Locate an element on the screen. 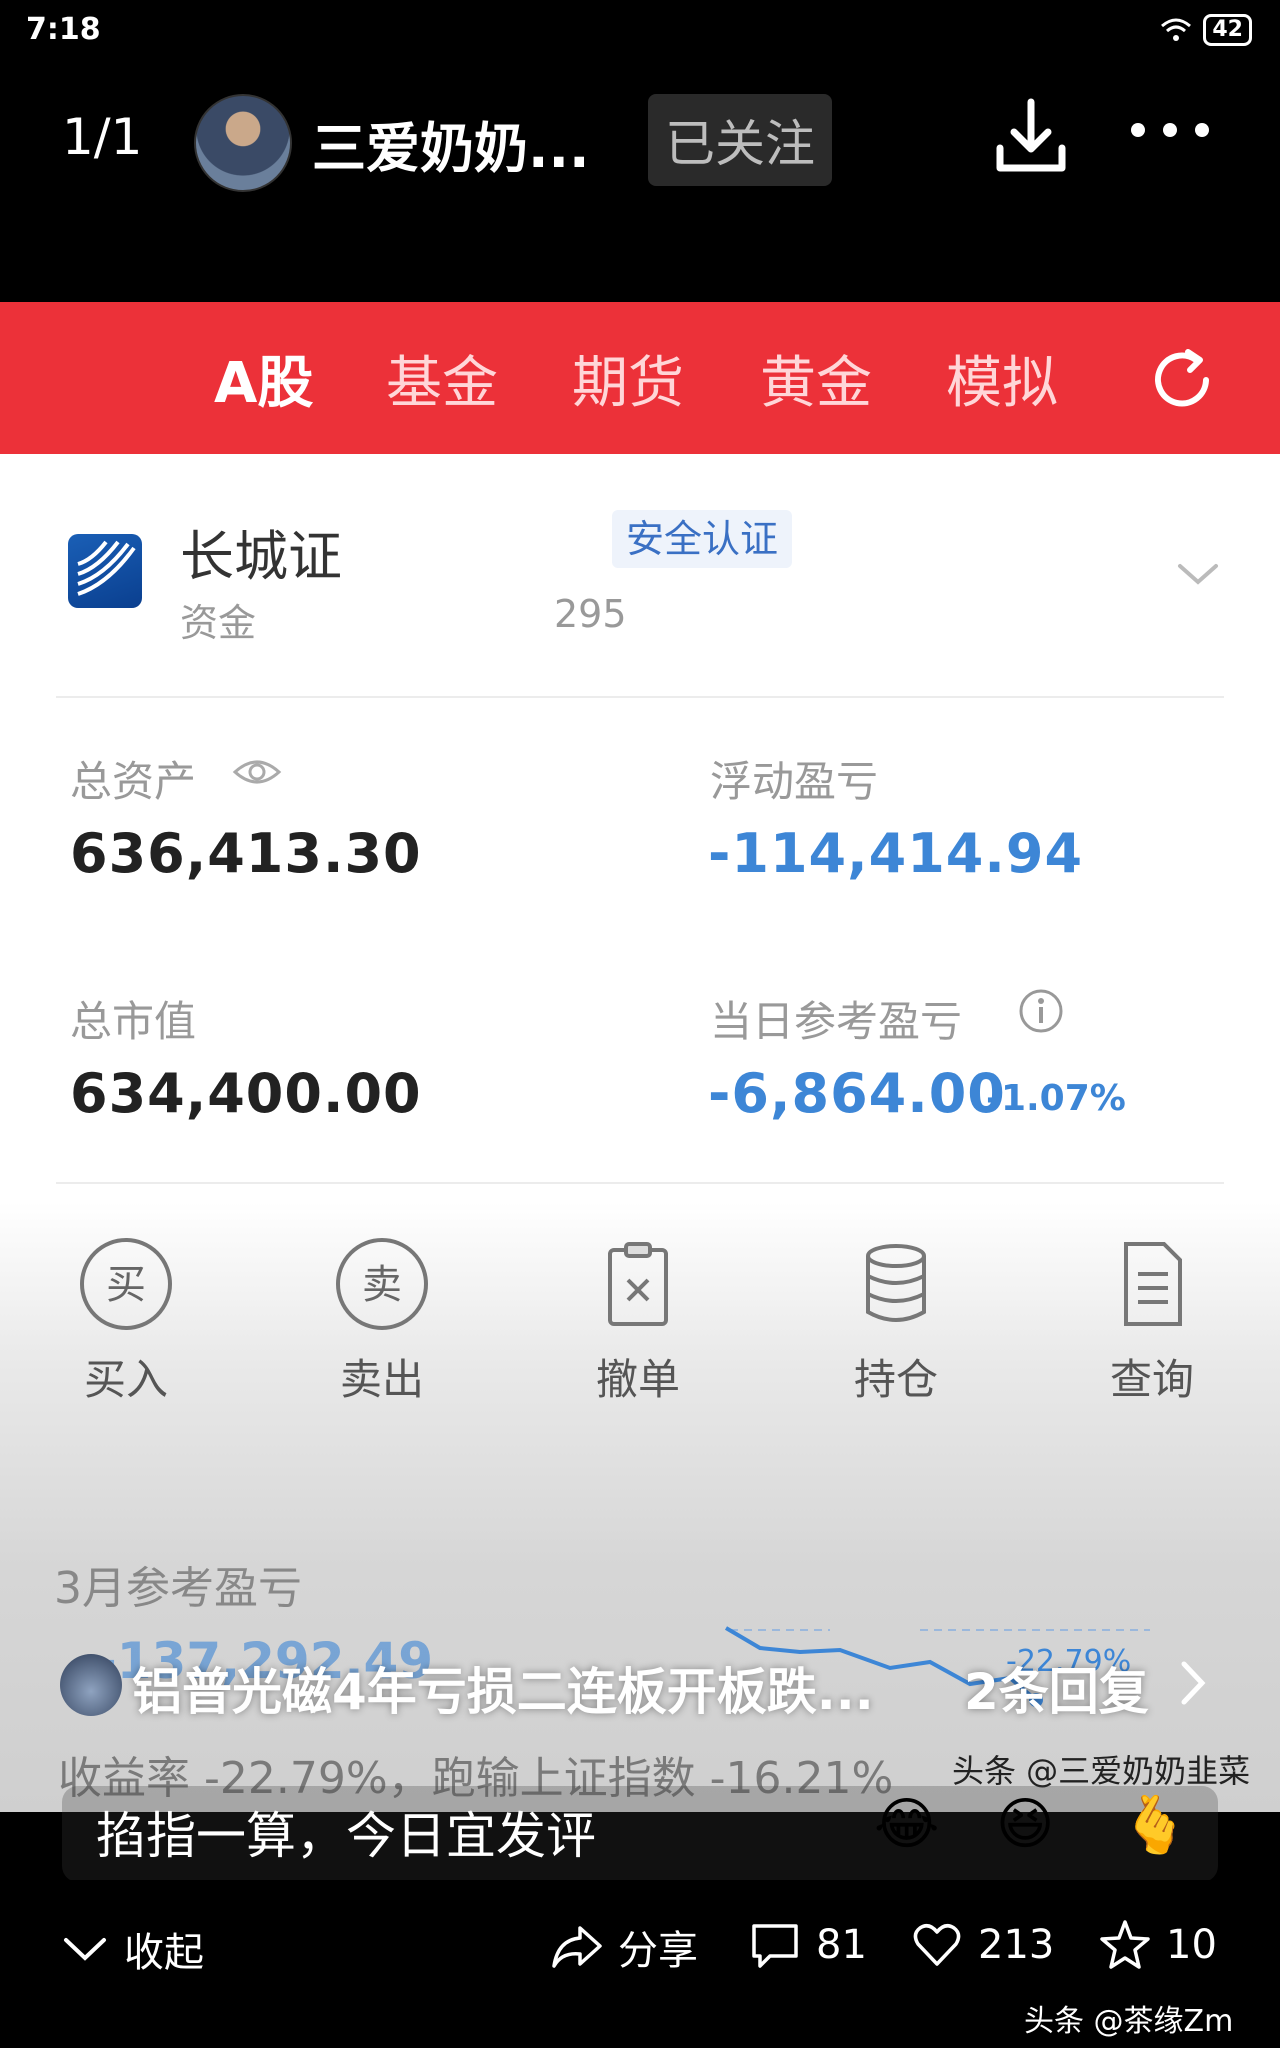 Image resolution: width=1280 pixels, height=2048 pixels. database-icon is located at coordinates (896, 1283).